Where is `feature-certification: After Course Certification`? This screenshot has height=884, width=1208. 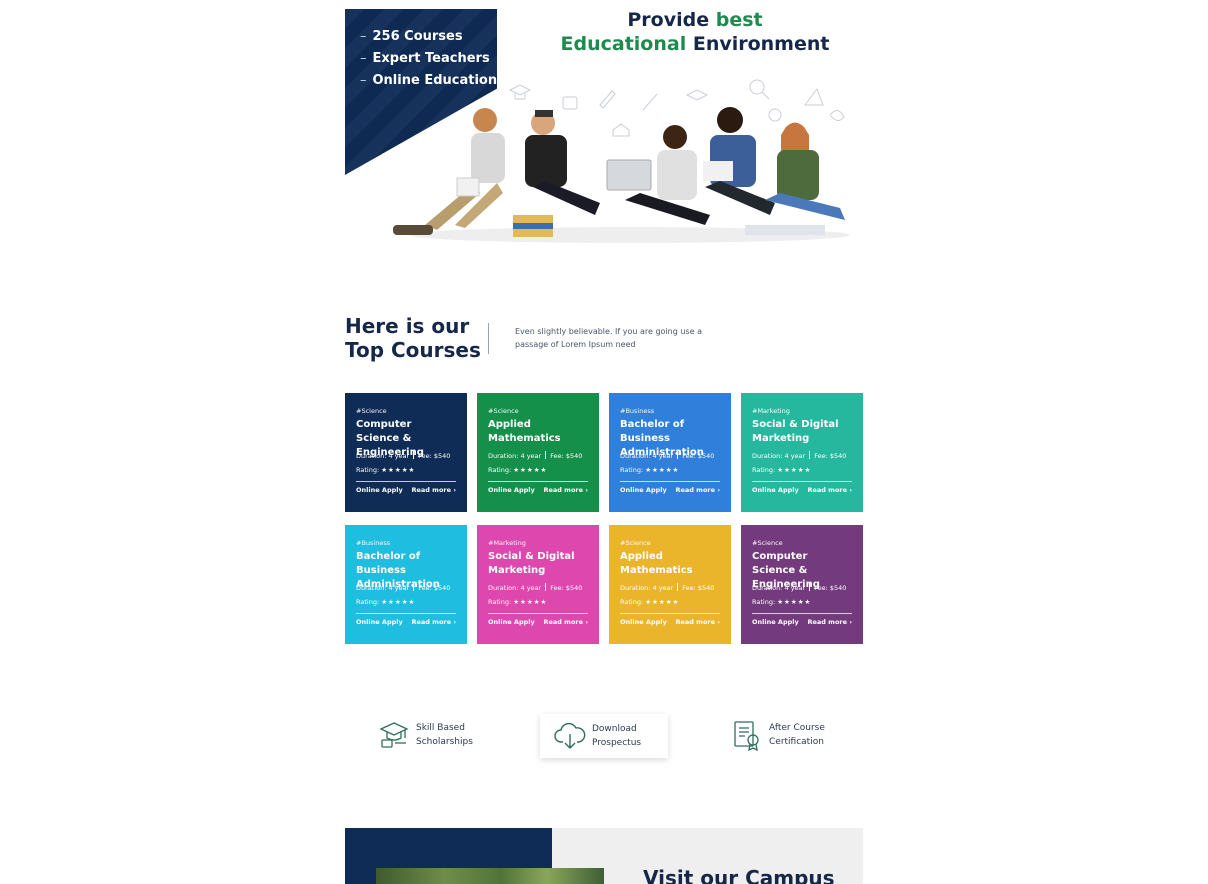 feature-certification: After Course Certification is located at coordinates (791, 735).